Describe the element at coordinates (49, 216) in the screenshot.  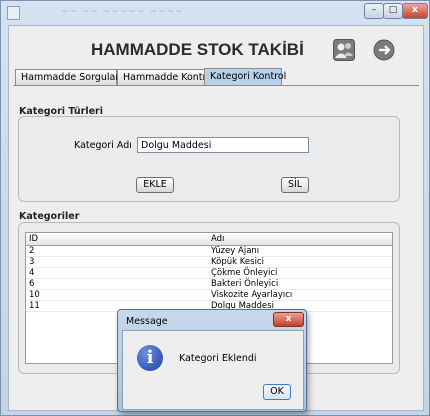
I see `kategoriler-title: Kategoriler` at that location.